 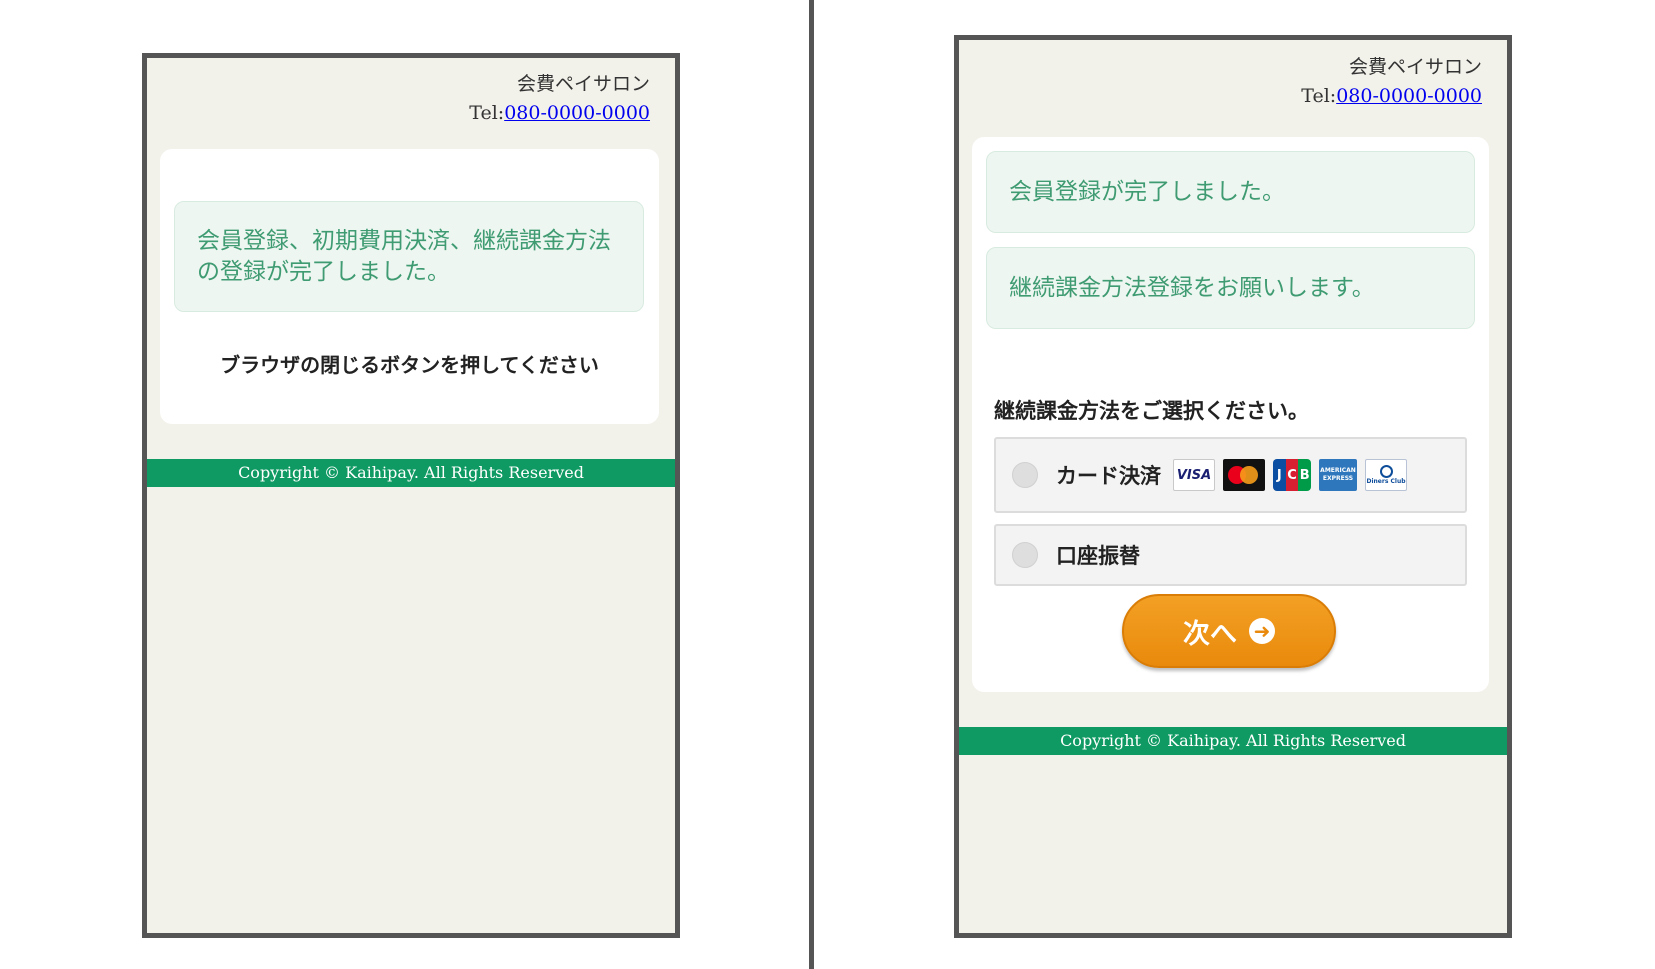 What do you see at coordinates (1386, 475) in the screenshot?
I see `diners-club-logo-icon: Diners Club` at bounding box center [1386, 475].